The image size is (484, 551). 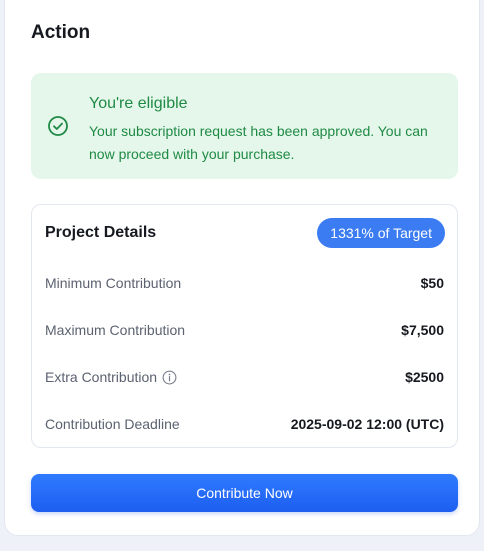 What do you see at coordinates (113, 283) in the screenshot?
I see `detail-label: Minimum Contribution` at bounding box center [113, 283].